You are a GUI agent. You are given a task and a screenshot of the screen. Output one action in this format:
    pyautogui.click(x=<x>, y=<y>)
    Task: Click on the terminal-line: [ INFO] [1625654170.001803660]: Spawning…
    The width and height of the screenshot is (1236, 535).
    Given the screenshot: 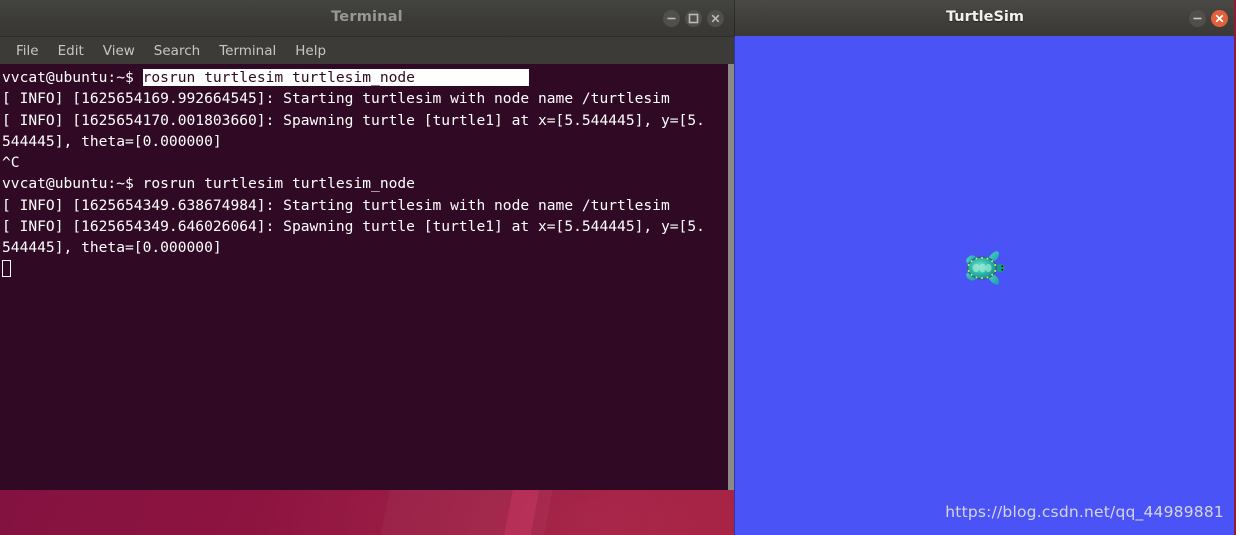 What is the action you would take?
    pyautogui.click(x=365, y=120)
    